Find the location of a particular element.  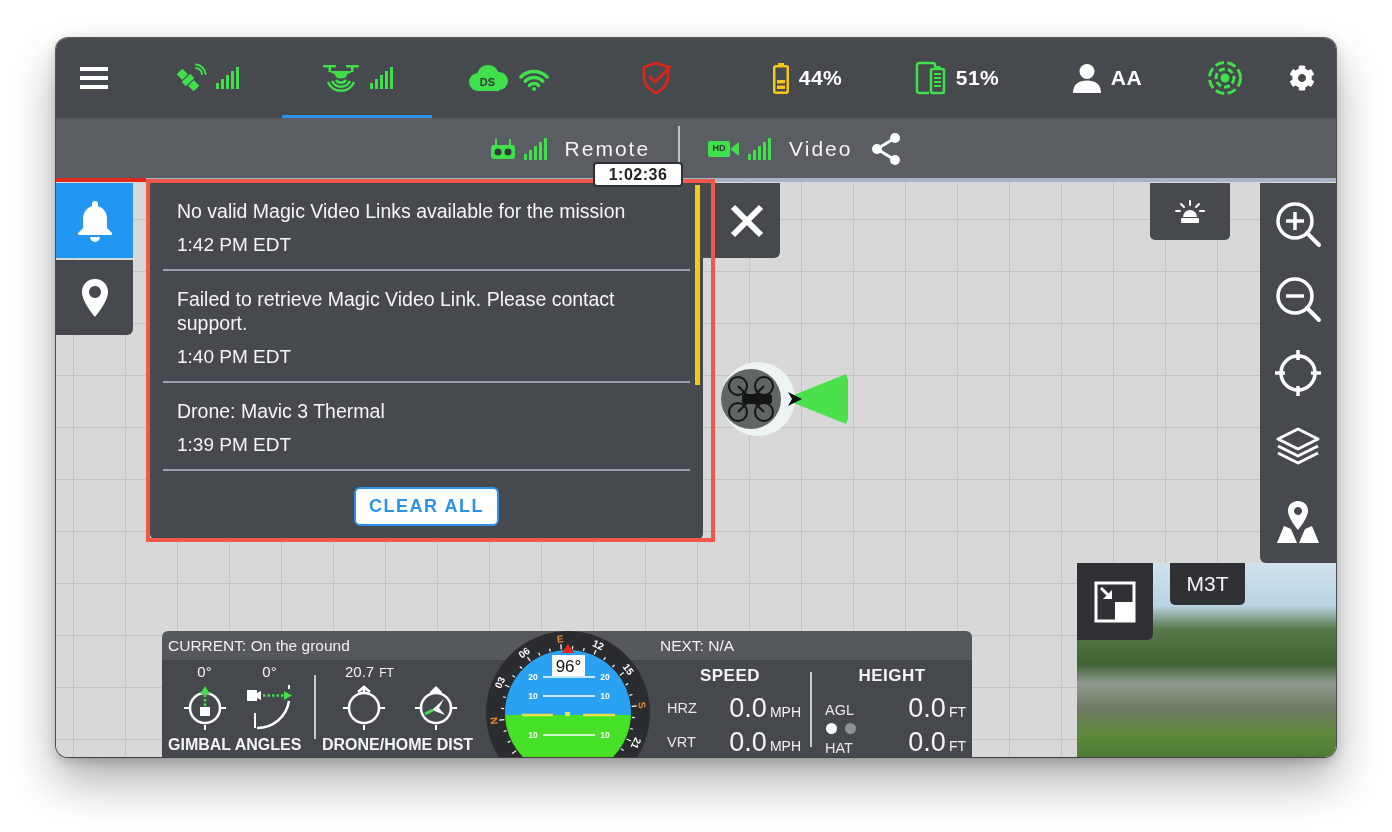

next-status-text: NEXT: N/A is located at coordinates (697, 645).